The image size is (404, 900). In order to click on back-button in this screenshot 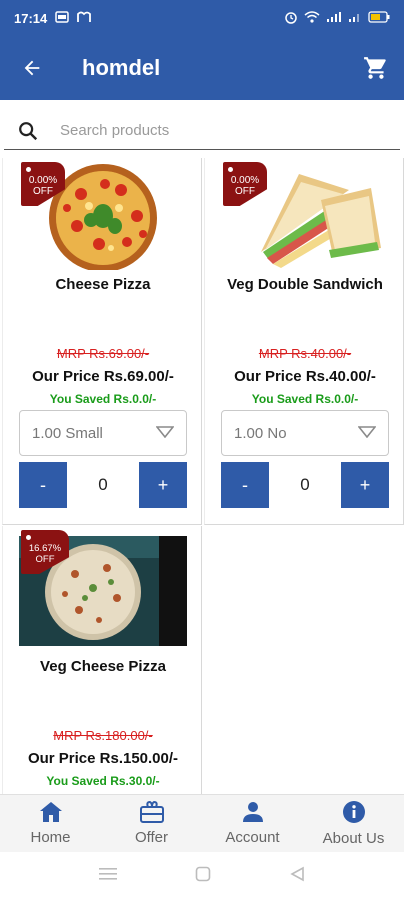, I will do `click(32, 68)`.